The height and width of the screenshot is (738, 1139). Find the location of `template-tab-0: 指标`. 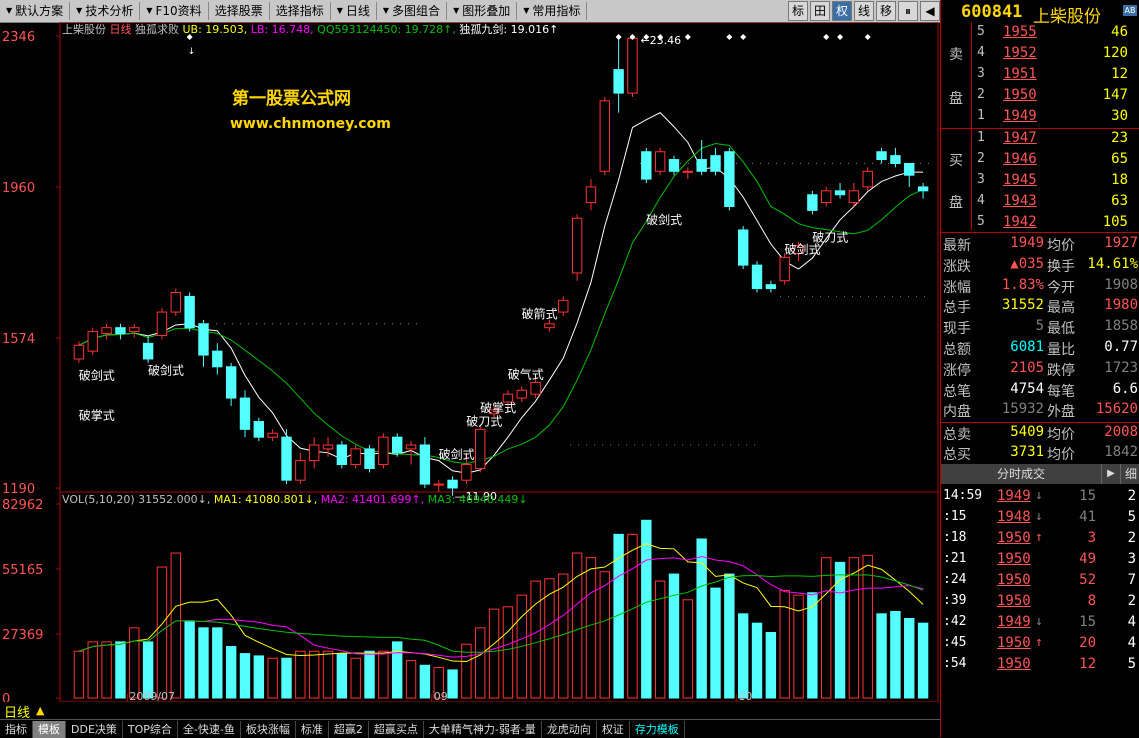

template-tab-0: 指标 is located at coordinates (16, 729).